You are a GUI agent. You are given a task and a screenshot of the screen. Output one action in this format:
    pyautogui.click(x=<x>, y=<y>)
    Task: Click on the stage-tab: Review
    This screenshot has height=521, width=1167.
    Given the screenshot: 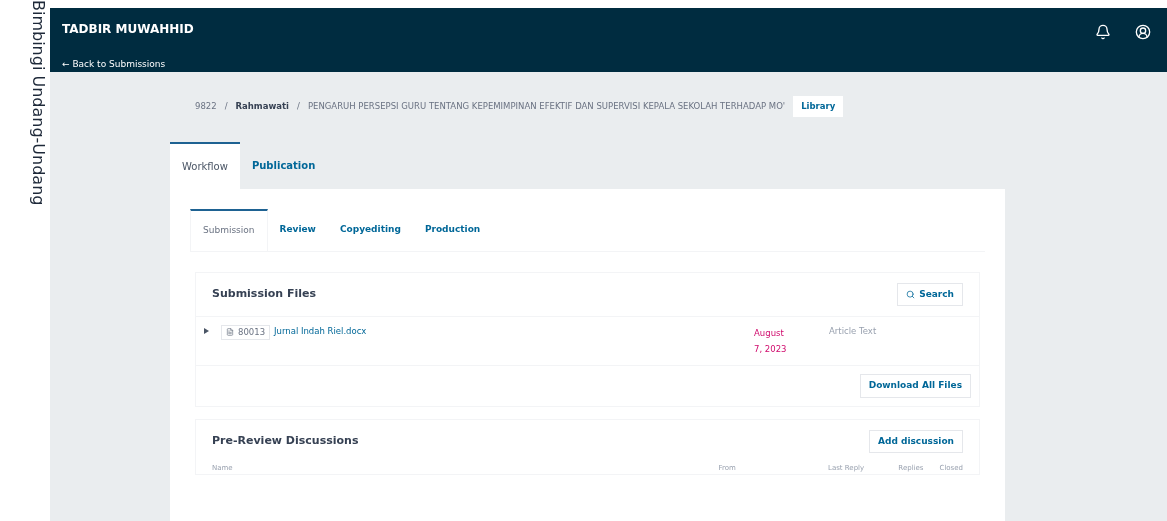 What is the action you would take?
    pyautogui.click(x=297, y=229)
    